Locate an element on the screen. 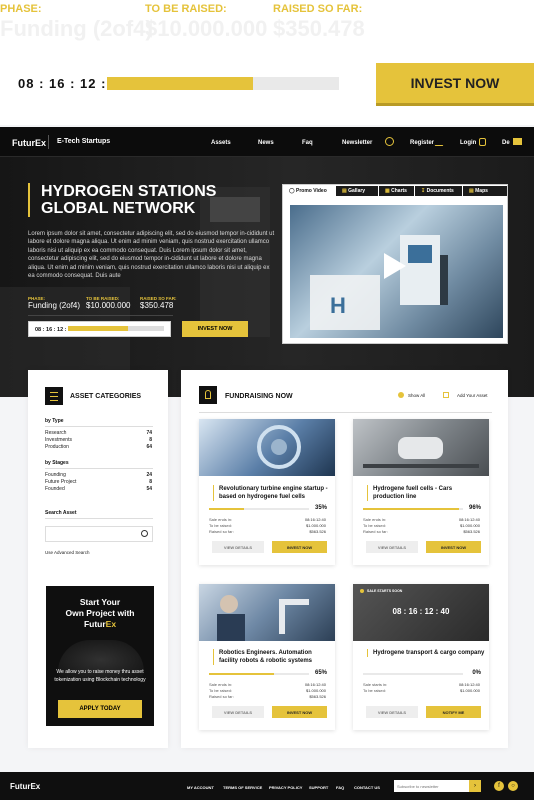 Image resolution: width=534 pixels, height=800 pixels. chart-icon: ▦ is located at coordinates (387, 191).